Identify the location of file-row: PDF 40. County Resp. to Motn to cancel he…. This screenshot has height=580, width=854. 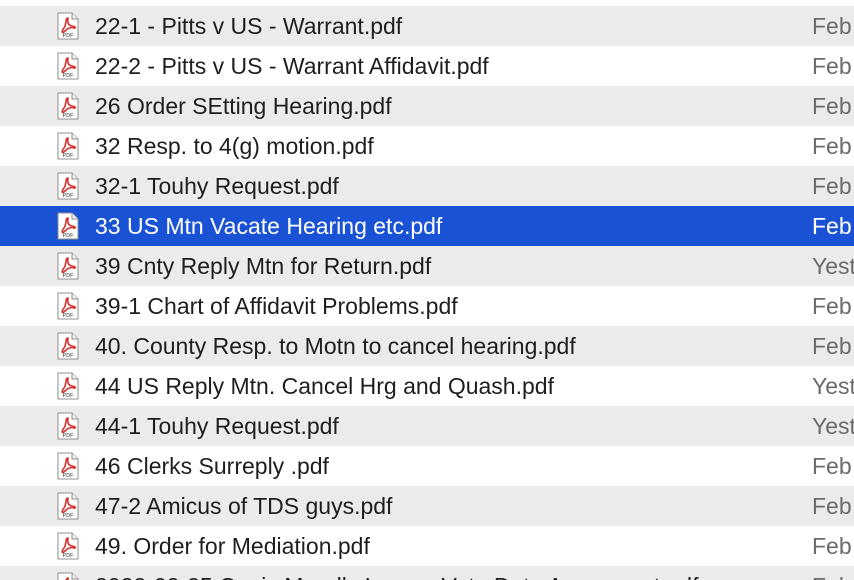
(427, 346).